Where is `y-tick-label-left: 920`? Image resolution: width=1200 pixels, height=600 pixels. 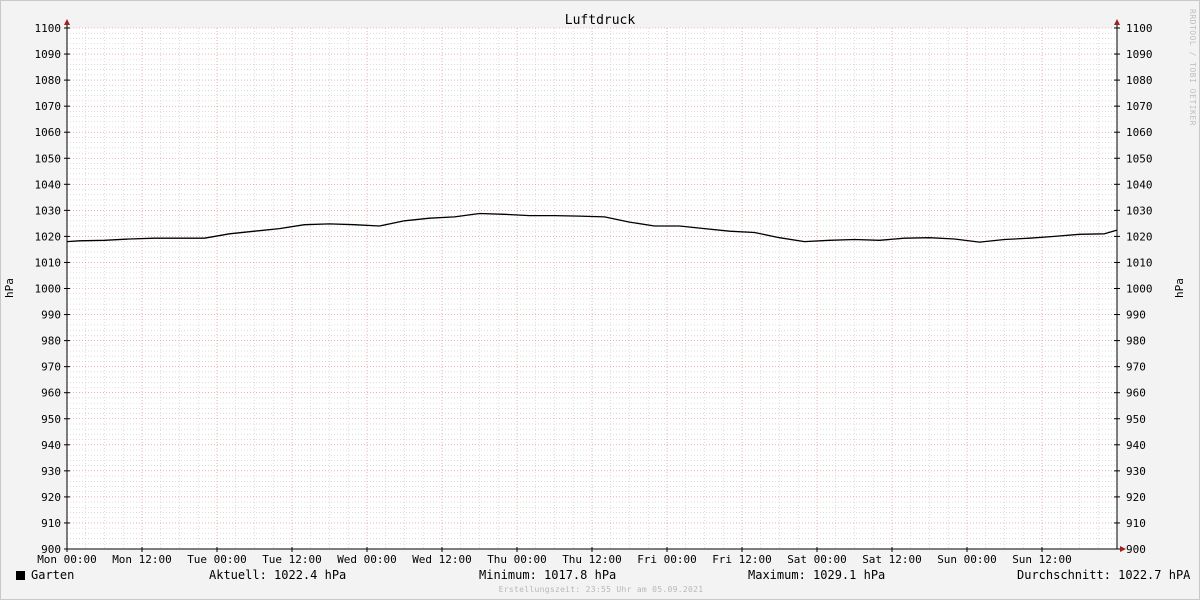 y-tick-label-left: 920 is located at coordinates (51, 497).